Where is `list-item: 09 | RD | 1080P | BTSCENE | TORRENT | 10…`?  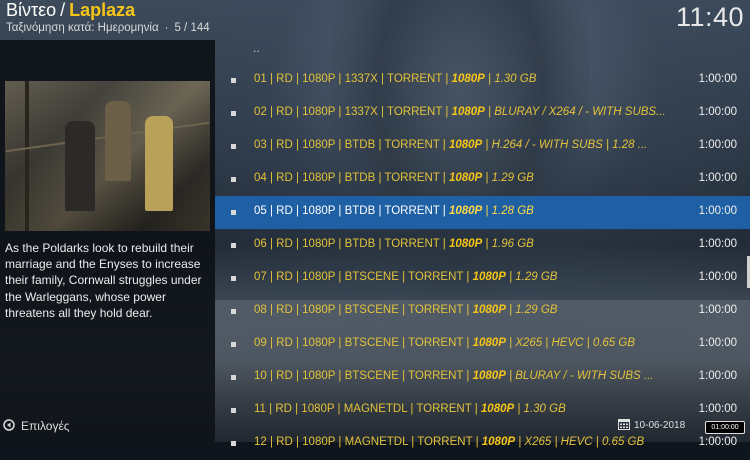
list-item: 09 | RD | 1080P | BTSCENE | TORRENT | 10… is located at coordinates (482, 344).